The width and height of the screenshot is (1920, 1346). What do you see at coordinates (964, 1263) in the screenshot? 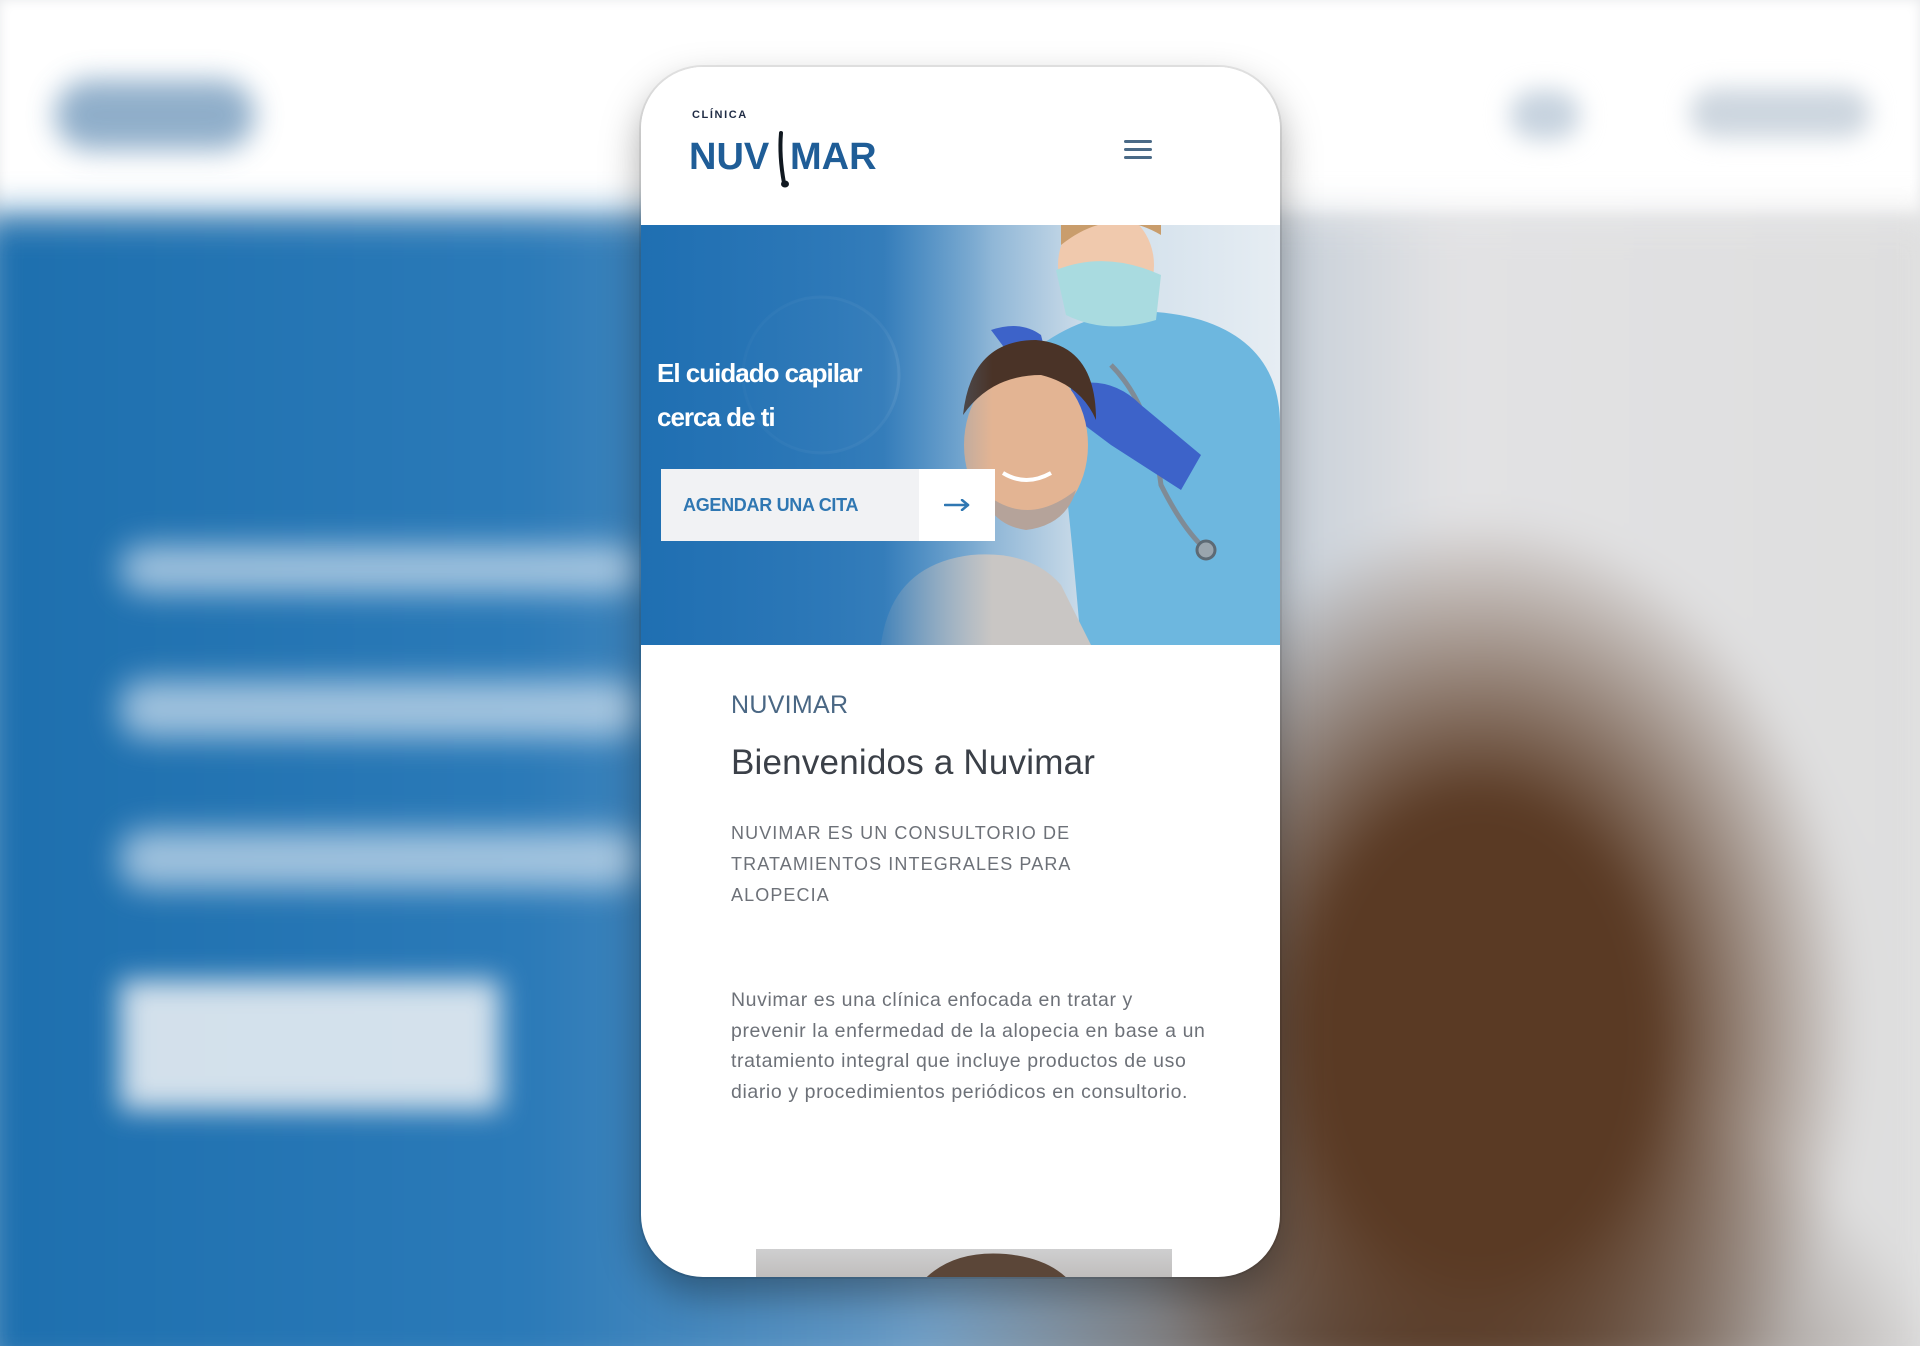
I see `next-section-image` at bounding box center [964, 1263].